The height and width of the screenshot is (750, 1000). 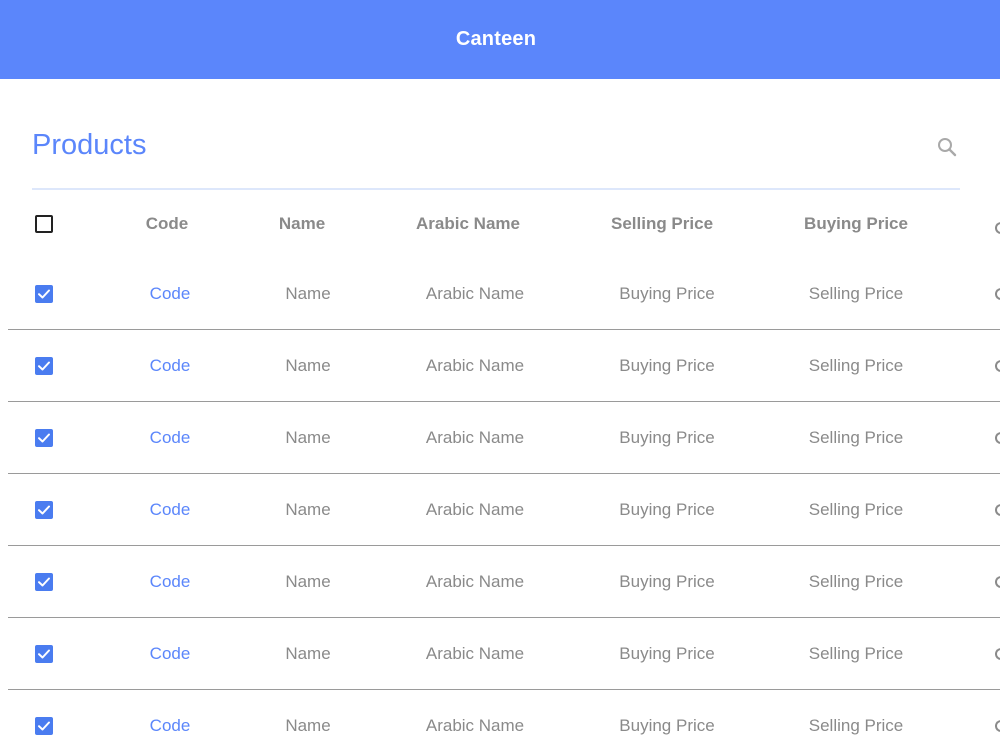 What do you see at coordinates (496, 39) in the screenshot?
I see `app-title: Canteen` at bounding box center [496, 39].